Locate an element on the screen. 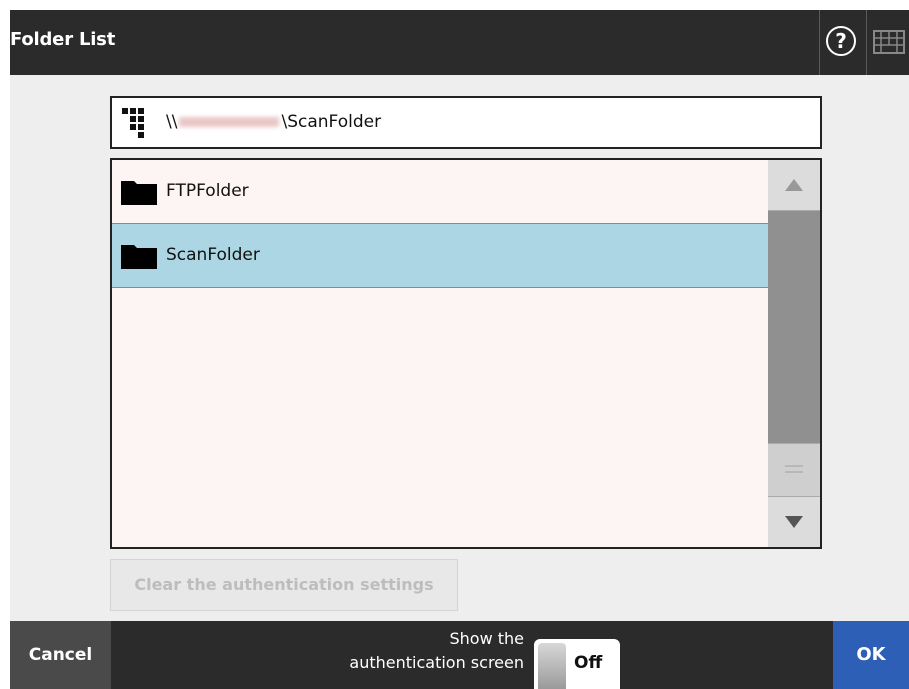  folder-row-ftpfolder: FTPFolder is located at coordinates (440, 192).